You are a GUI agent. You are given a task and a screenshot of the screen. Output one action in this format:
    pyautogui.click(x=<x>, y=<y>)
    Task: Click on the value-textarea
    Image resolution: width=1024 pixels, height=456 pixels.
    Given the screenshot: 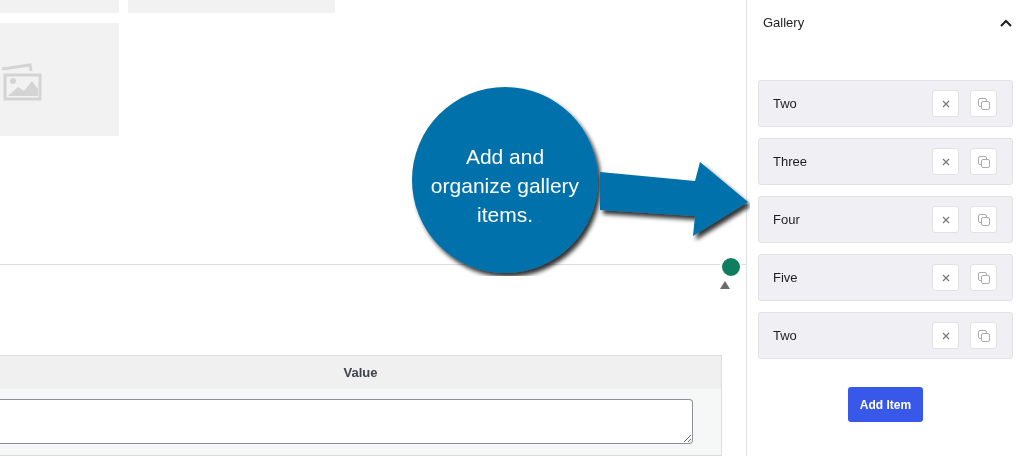 What is the action you would take?
    pyautogui.click(x=346, y=421)
    